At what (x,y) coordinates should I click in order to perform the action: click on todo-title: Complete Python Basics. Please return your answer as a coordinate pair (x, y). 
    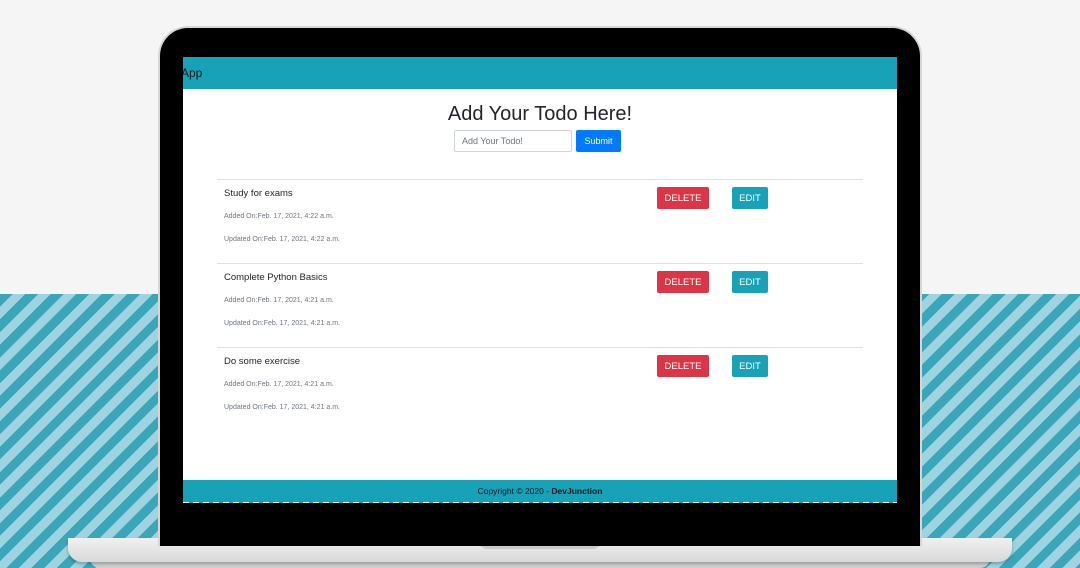
    Looking at the image, I should click on (276, 277).